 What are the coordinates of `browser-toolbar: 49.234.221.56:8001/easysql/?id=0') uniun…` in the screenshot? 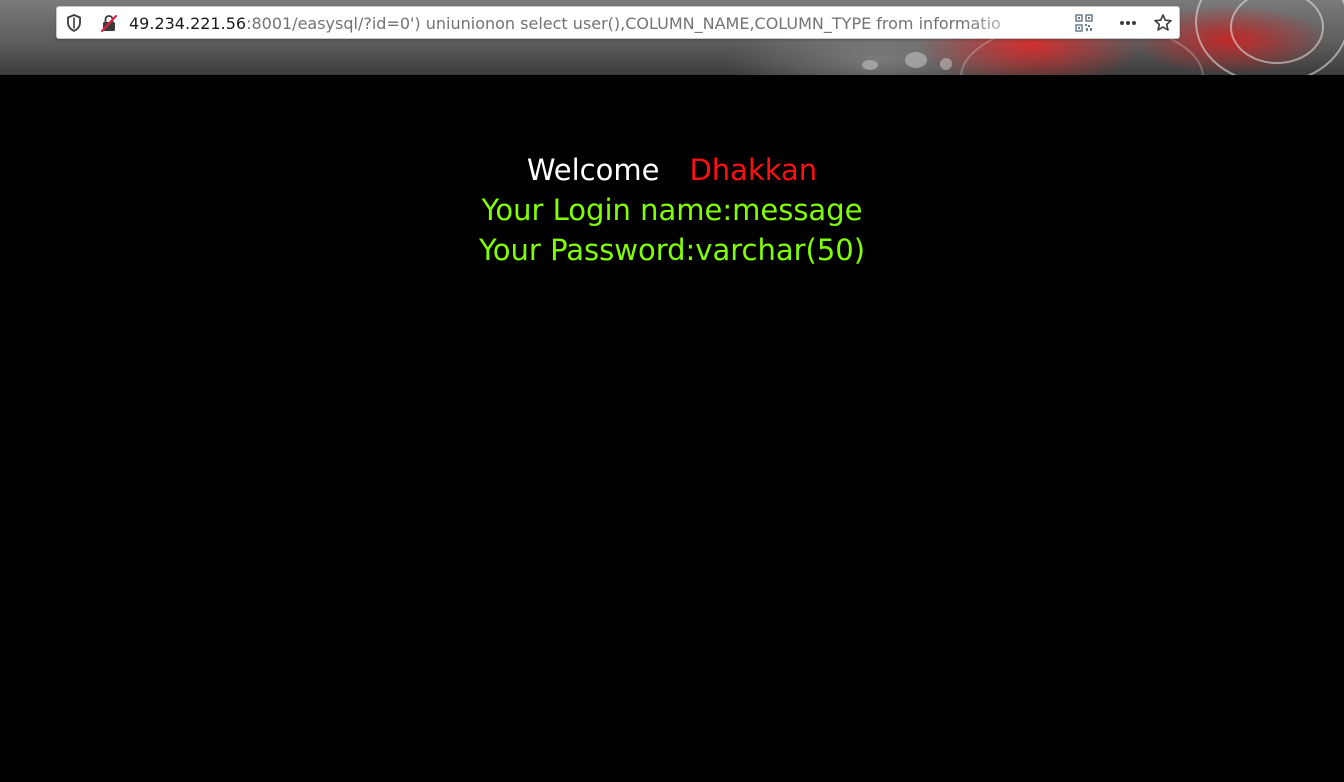 It's located at (672, 37).